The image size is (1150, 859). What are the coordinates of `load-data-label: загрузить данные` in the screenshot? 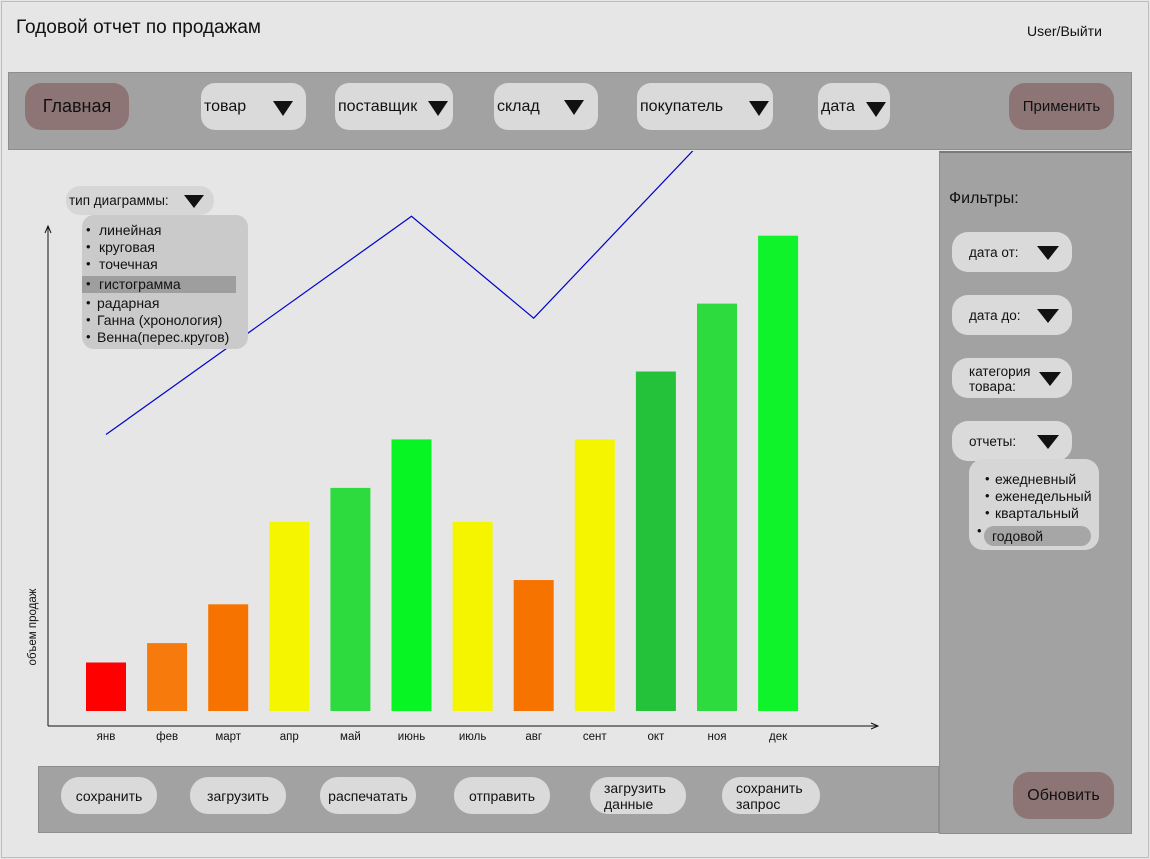 It's located at (635, 796).